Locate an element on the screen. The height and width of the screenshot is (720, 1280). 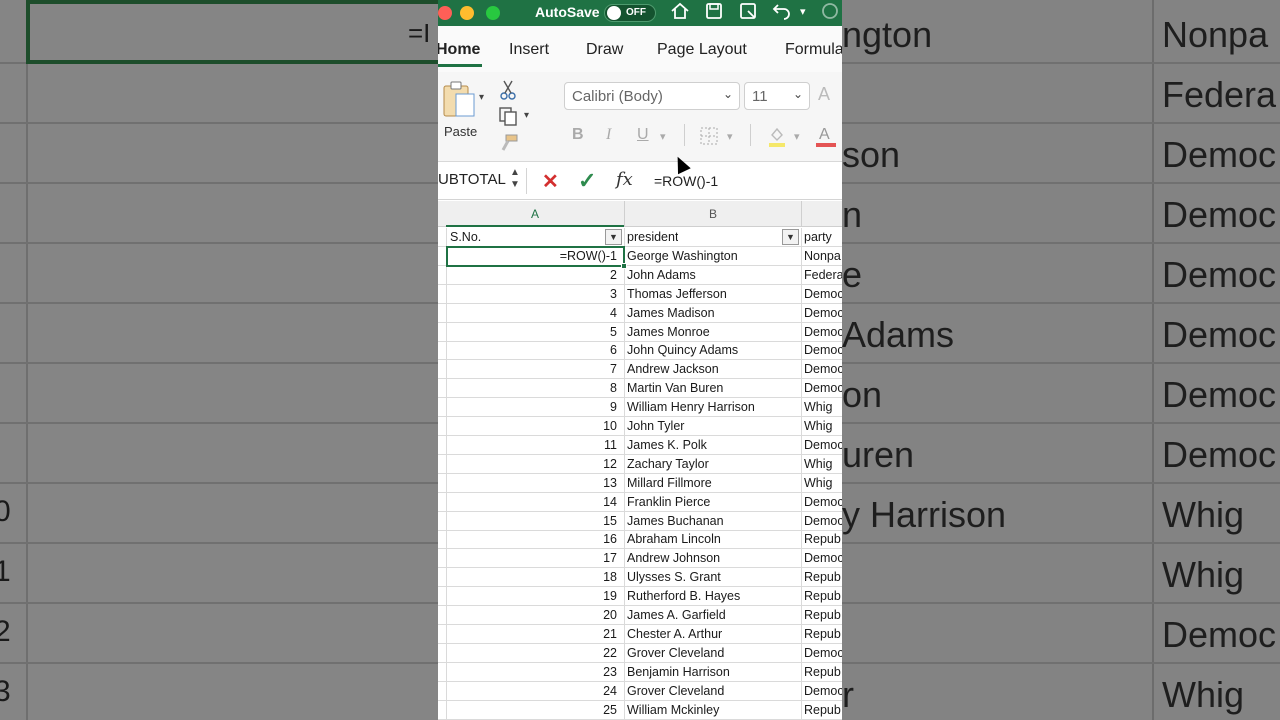
cell-sno: 11 is located at coordinates (533, 445).